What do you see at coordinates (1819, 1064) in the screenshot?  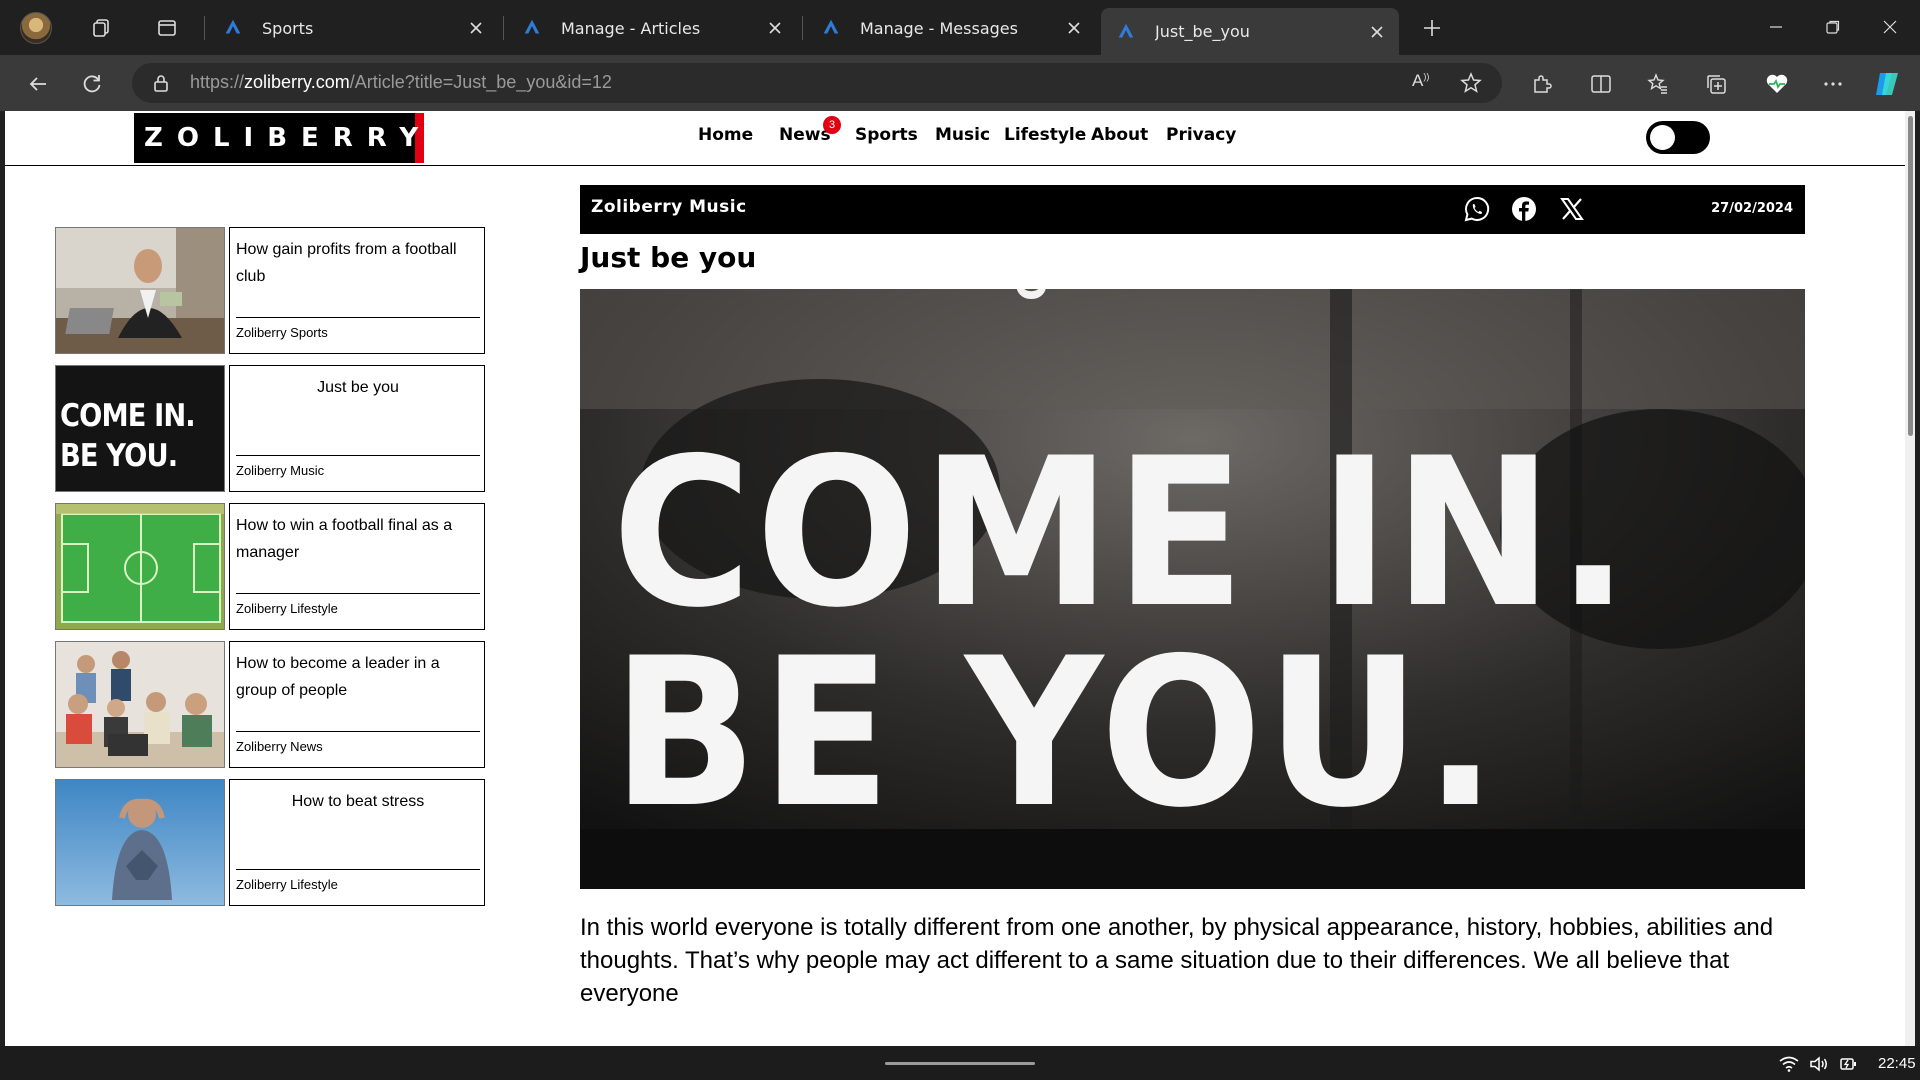 I see `volume-icon` at bounding box center [1819, 1064].